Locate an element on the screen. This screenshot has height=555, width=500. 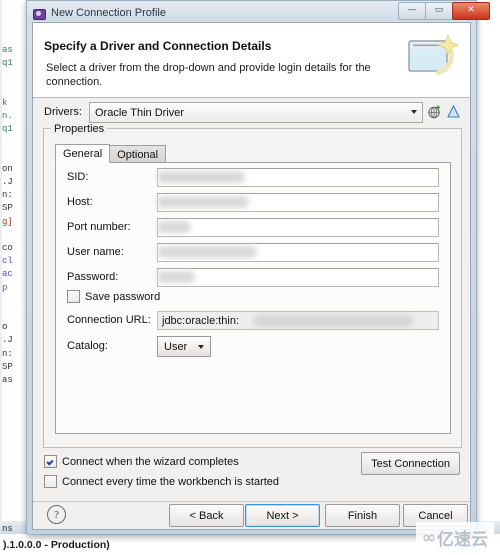
properties-legend: Properties is located at coordinates (79, 129).